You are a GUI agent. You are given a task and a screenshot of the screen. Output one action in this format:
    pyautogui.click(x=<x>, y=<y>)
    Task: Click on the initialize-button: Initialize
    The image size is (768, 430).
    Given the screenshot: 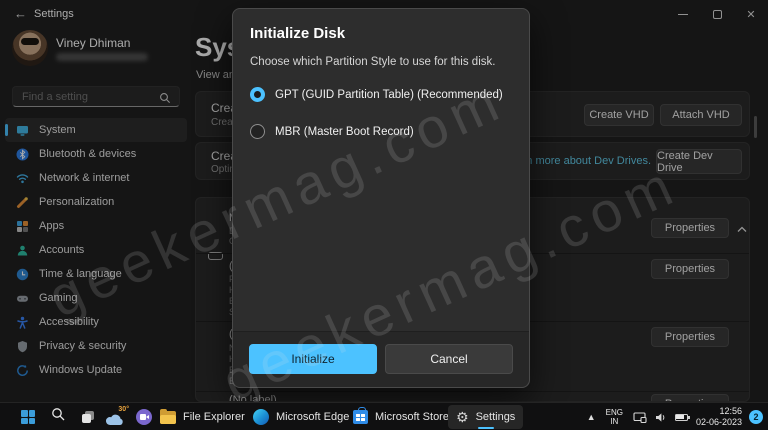 What is the action you would take?
    pyautogui.click(x=313, y=359)
    